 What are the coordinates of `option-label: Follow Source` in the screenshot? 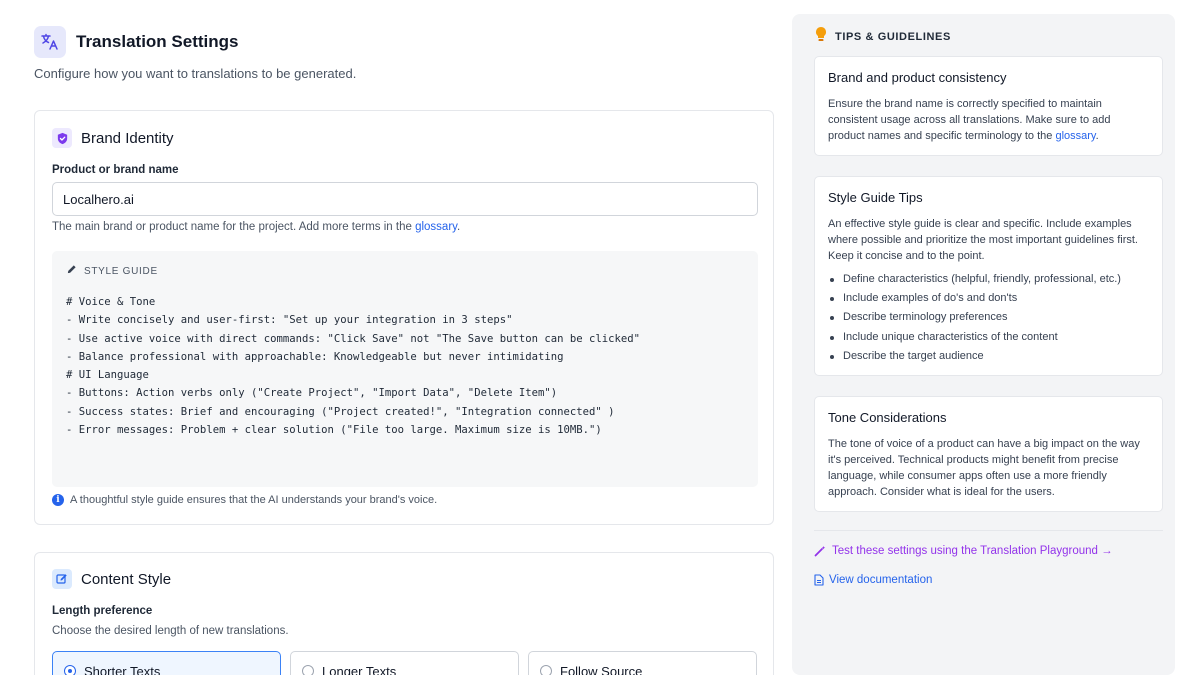 It's located at (601, 669).